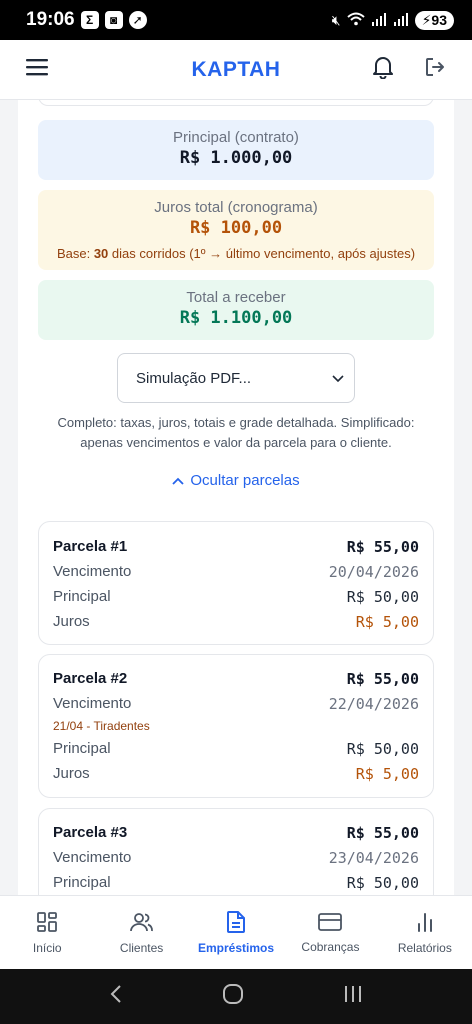 This screenshot has height=1024, width=472. Describe the element at coordinates (425, 923) in the screenshot. I see `bar-chart-icon` at that location.